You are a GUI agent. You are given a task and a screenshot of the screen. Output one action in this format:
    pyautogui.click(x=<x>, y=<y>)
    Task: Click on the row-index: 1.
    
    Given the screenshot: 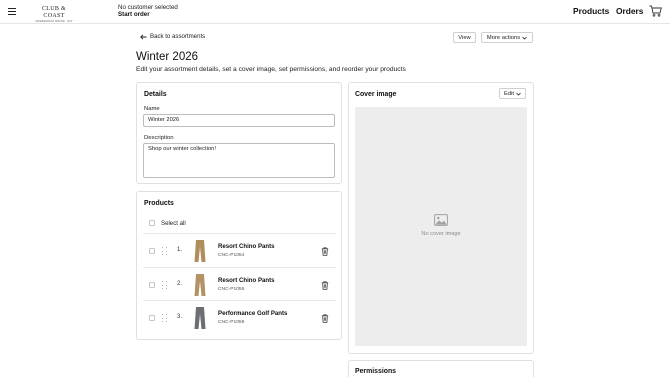 What is the action you would take?
    pyautogui.click(x=180, y=250)
    